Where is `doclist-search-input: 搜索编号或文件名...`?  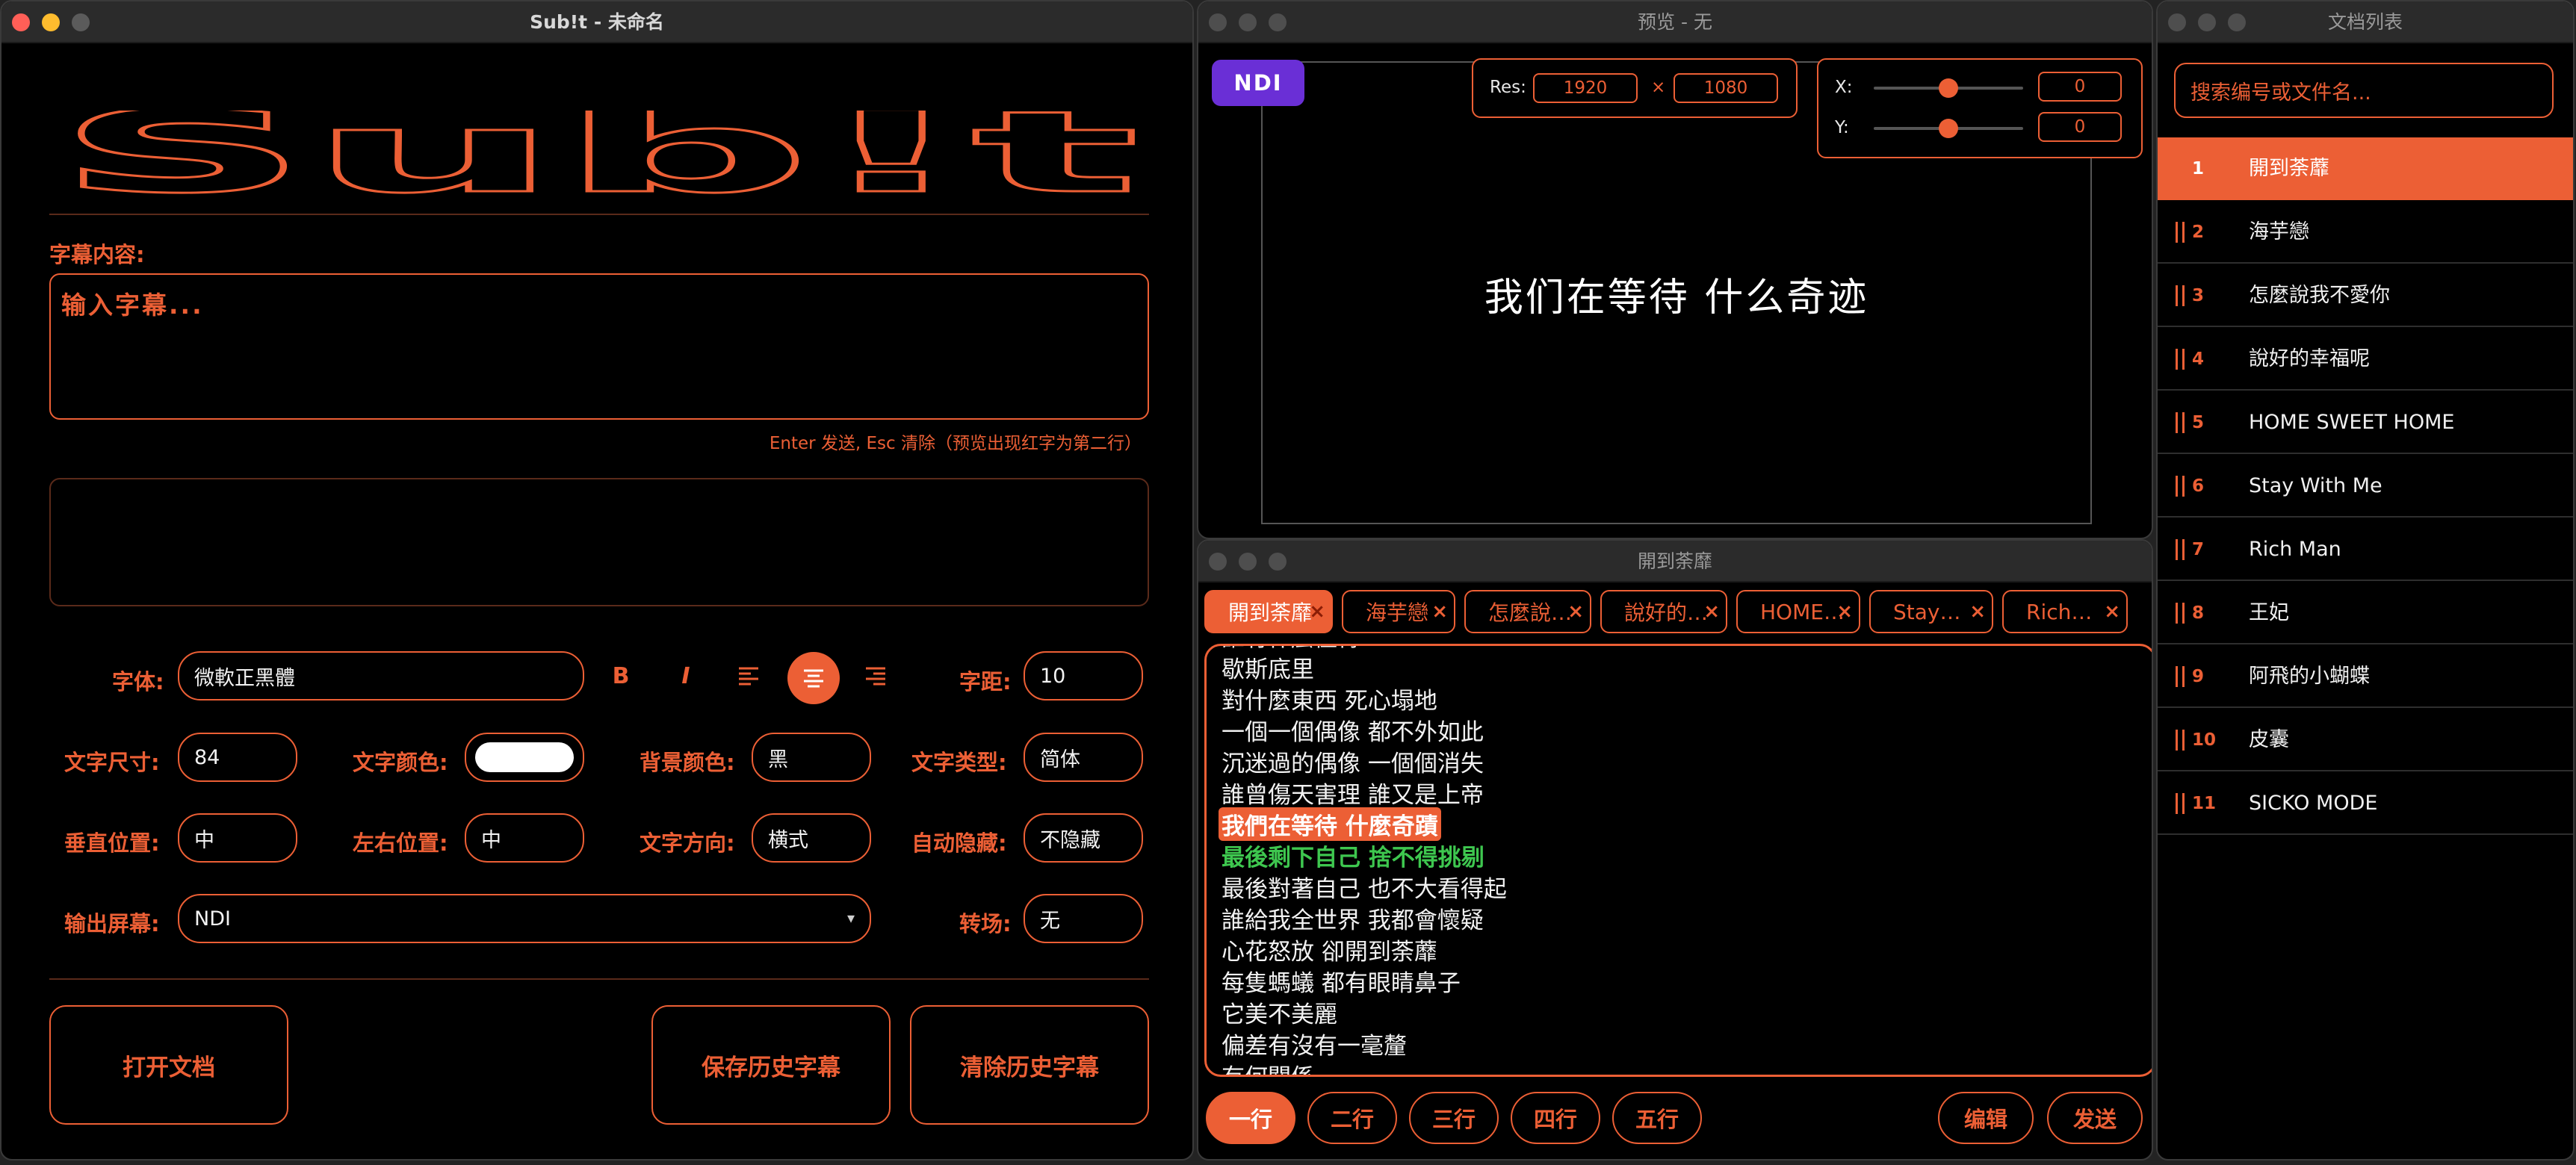 doclist-search-input: 搜索编号或文件名... is located at coordinates (2364, 90).